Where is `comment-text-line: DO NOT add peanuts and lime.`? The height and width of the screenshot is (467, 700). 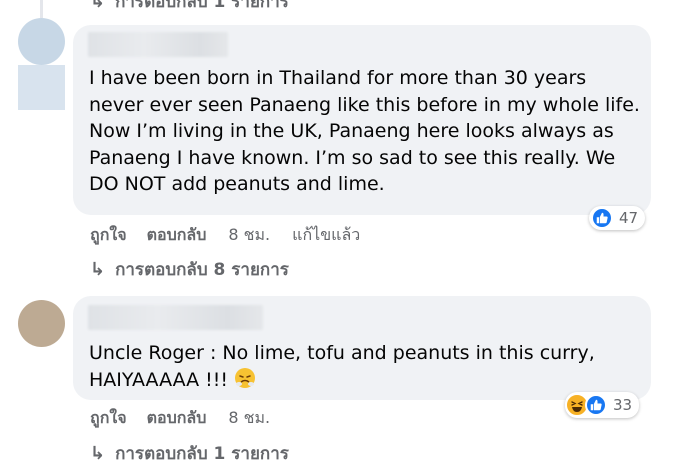
comment-text-line: DO NOT add peanuts and lime. is located at coordinates (237, 184).